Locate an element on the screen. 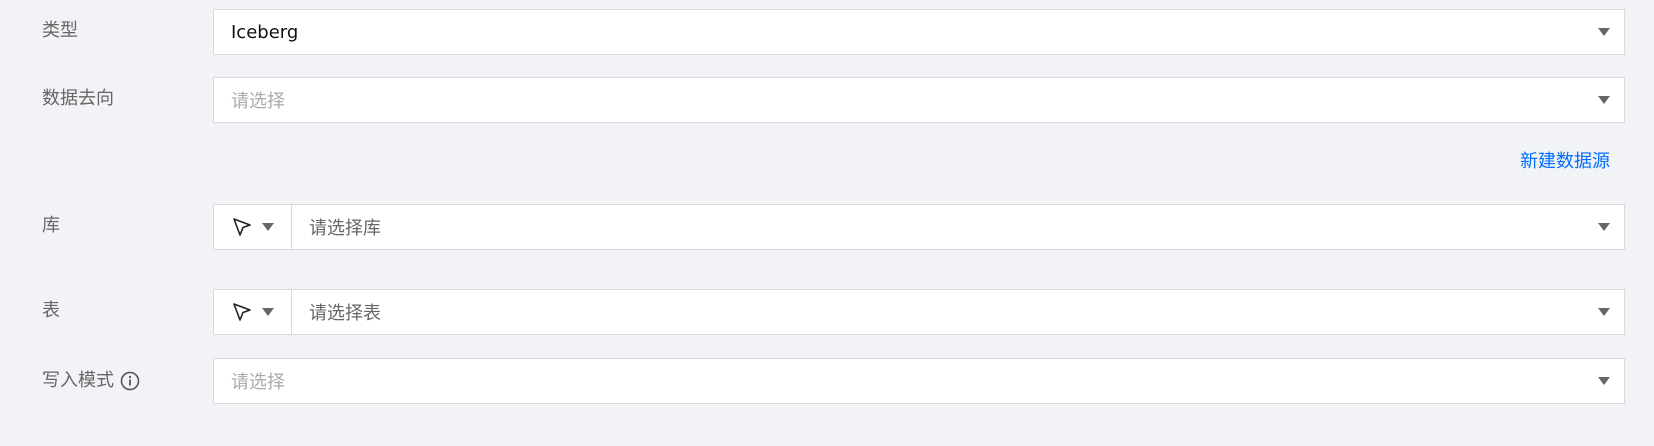 The width and height of the screenshot is (1654, 446). database-select-placeholder: 请选择库 is located at coordinates (345, 228).